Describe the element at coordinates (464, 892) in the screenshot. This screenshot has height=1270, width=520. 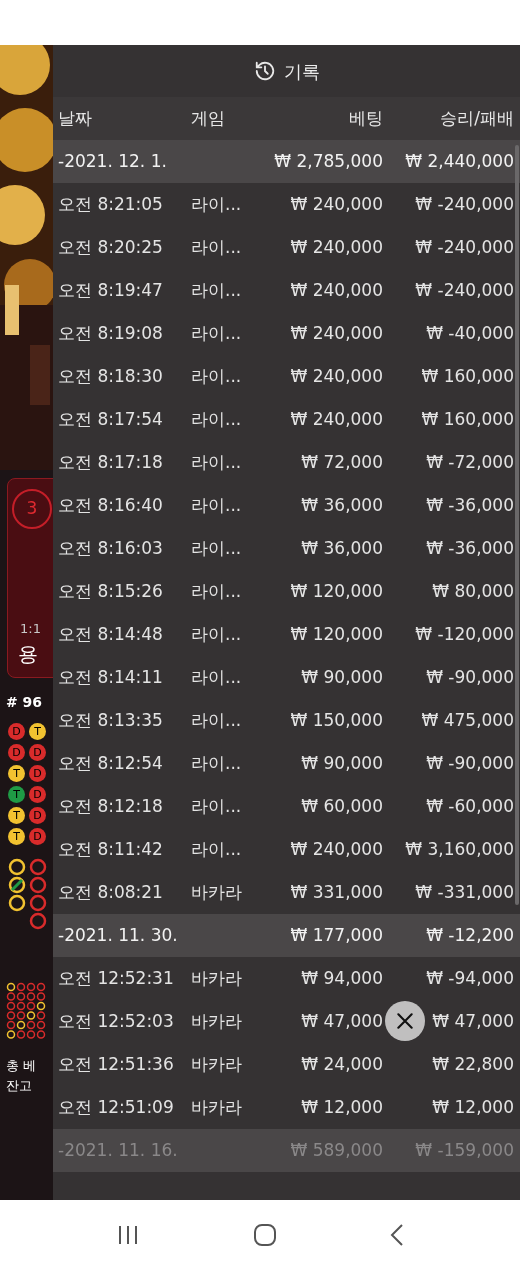
I see `result-cell-text: ₩ -331,000` at that location.